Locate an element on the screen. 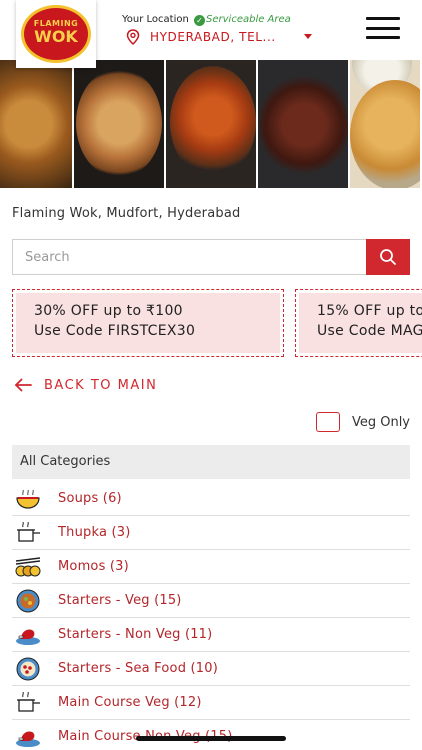  back-to-main-link: BACK TO MAIN is located at coordinates (85, 385).